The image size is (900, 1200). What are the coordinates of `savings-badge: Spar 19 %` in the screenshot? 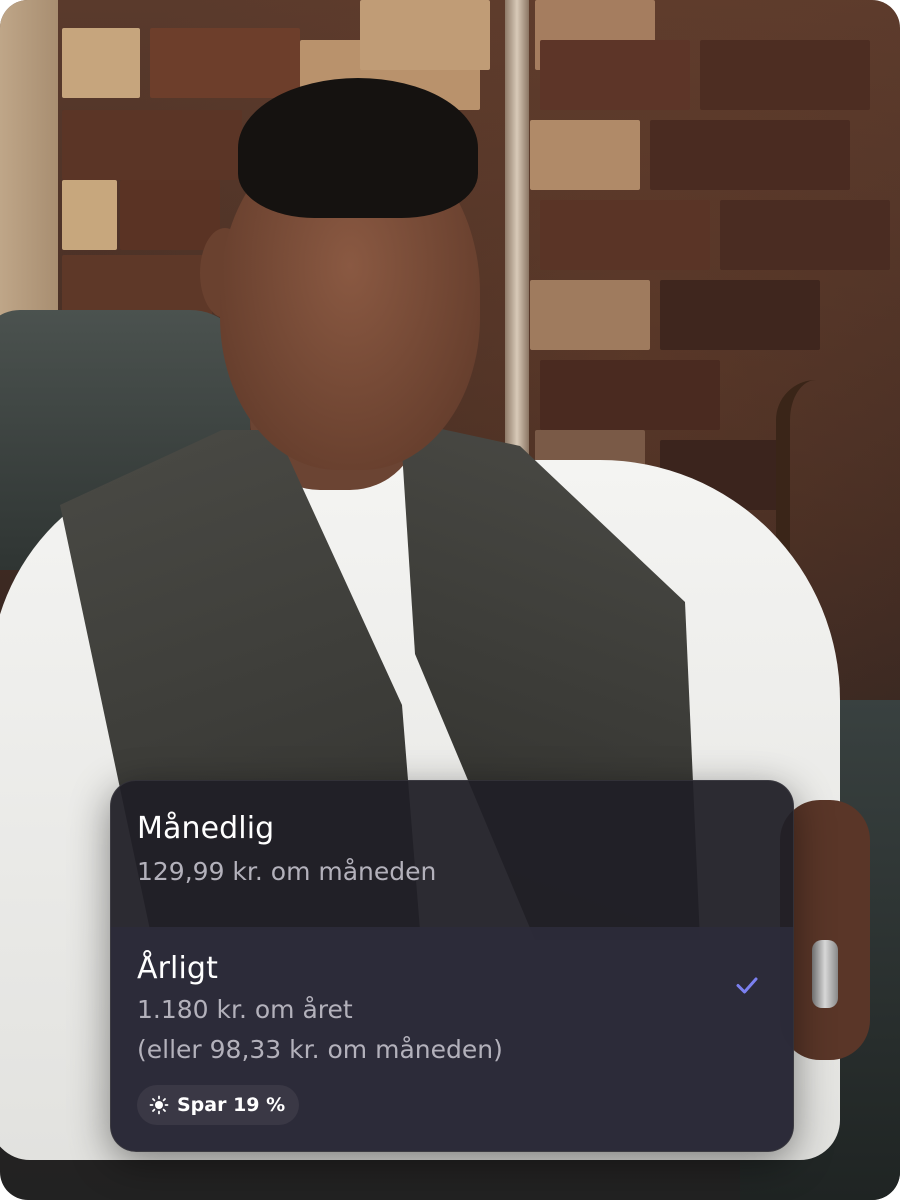 It's located at (218, 1105).